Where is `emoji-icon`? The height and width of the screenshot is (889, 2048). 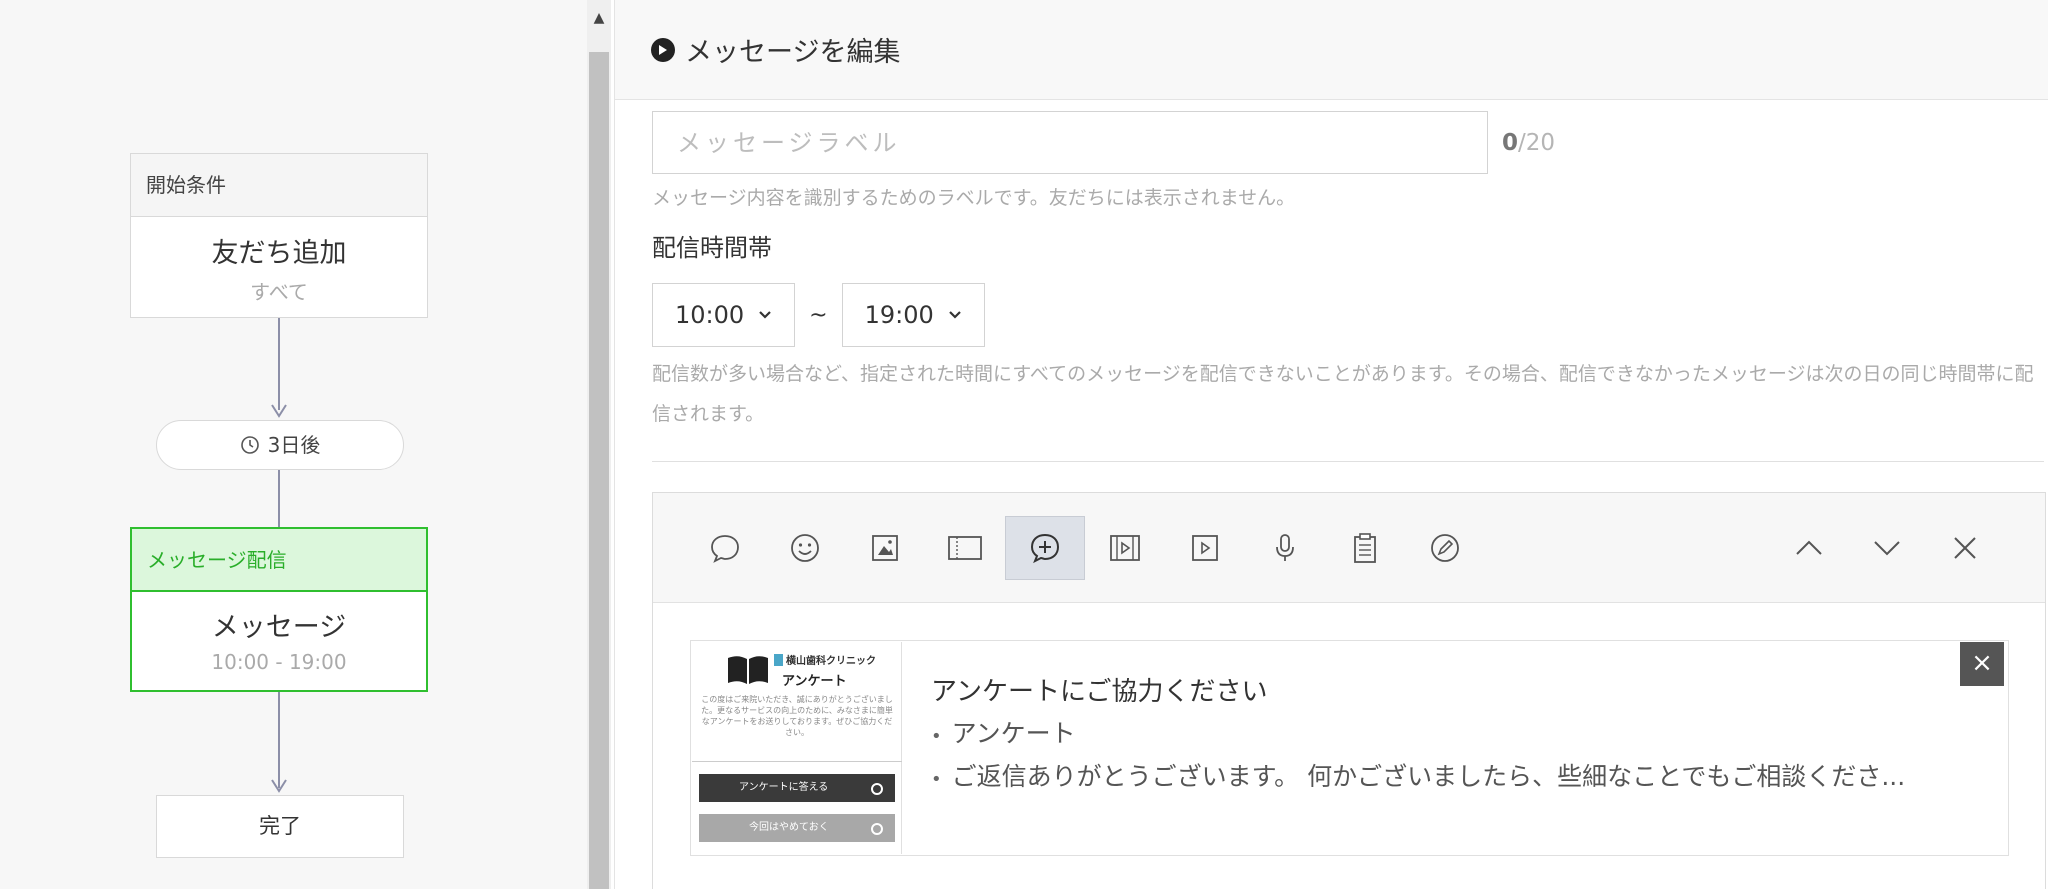
emoji-icon is located at coordinates (805, 548).